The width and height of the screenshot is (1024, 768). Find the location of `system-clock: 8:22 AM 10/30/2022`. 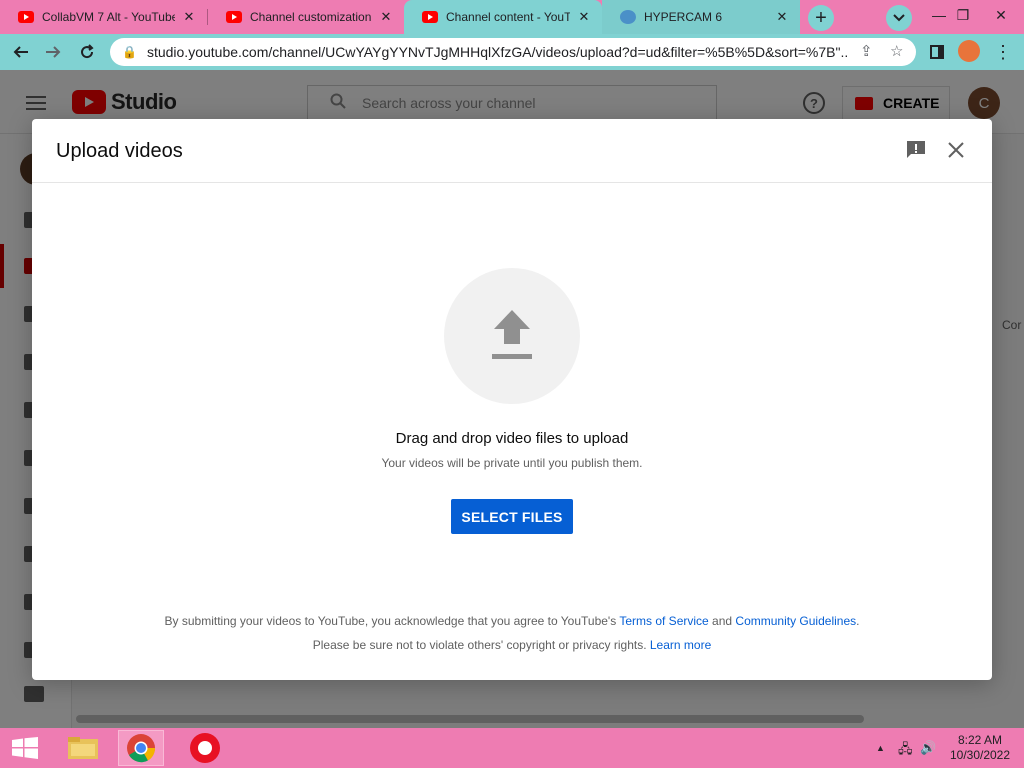

system-clock: 8:22 AM 10/30/2022 is located at coordinates (980, 748).